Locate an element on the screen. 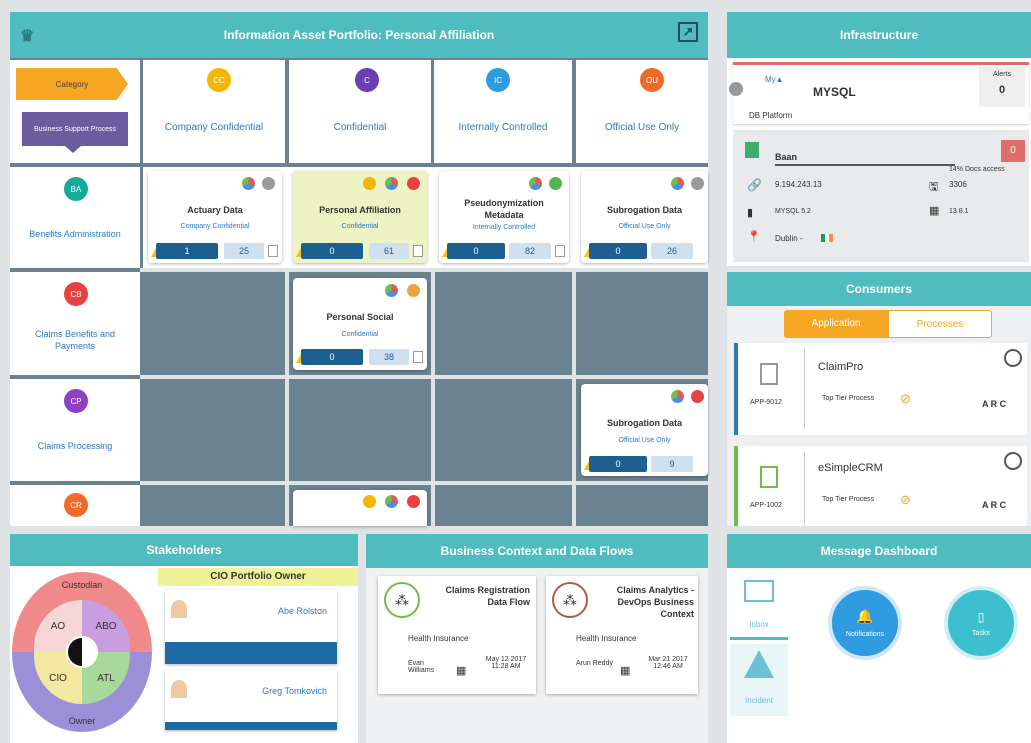  card-sub: Company Confidential is located at coordinates (215, 226).